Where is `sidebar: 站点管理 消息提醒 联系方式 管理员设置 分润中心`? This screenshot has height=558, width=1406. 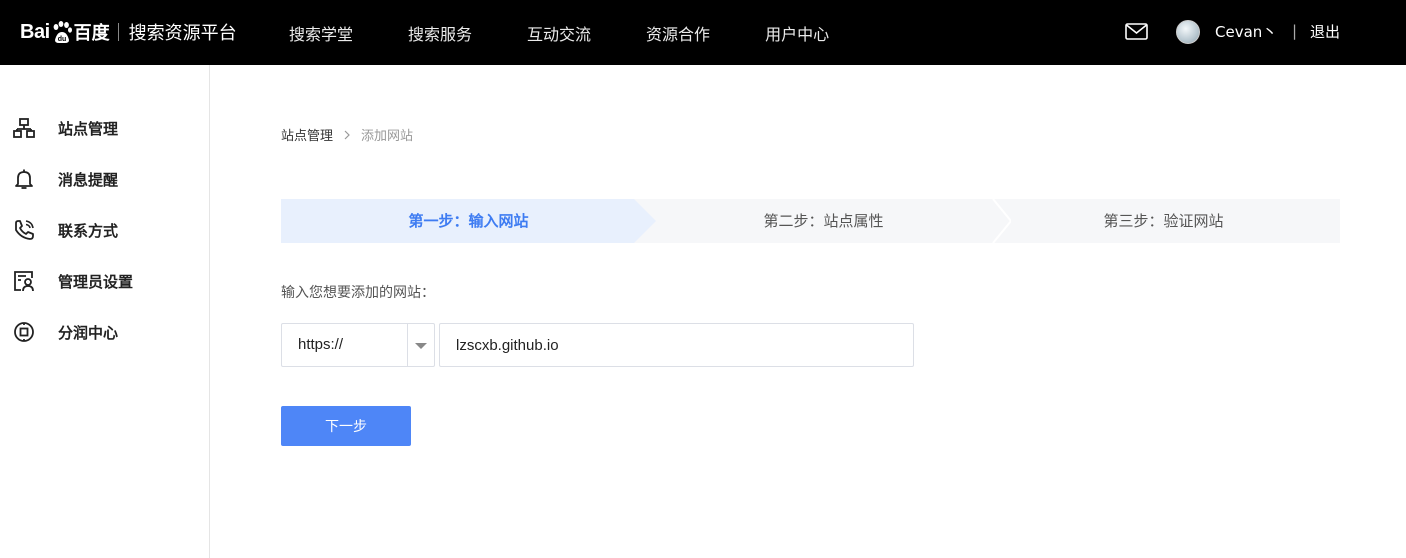 sidebar: 站点管理 消息提醒 联系方式 管理员设置 分润中心 is located at coordinates (105, 311).